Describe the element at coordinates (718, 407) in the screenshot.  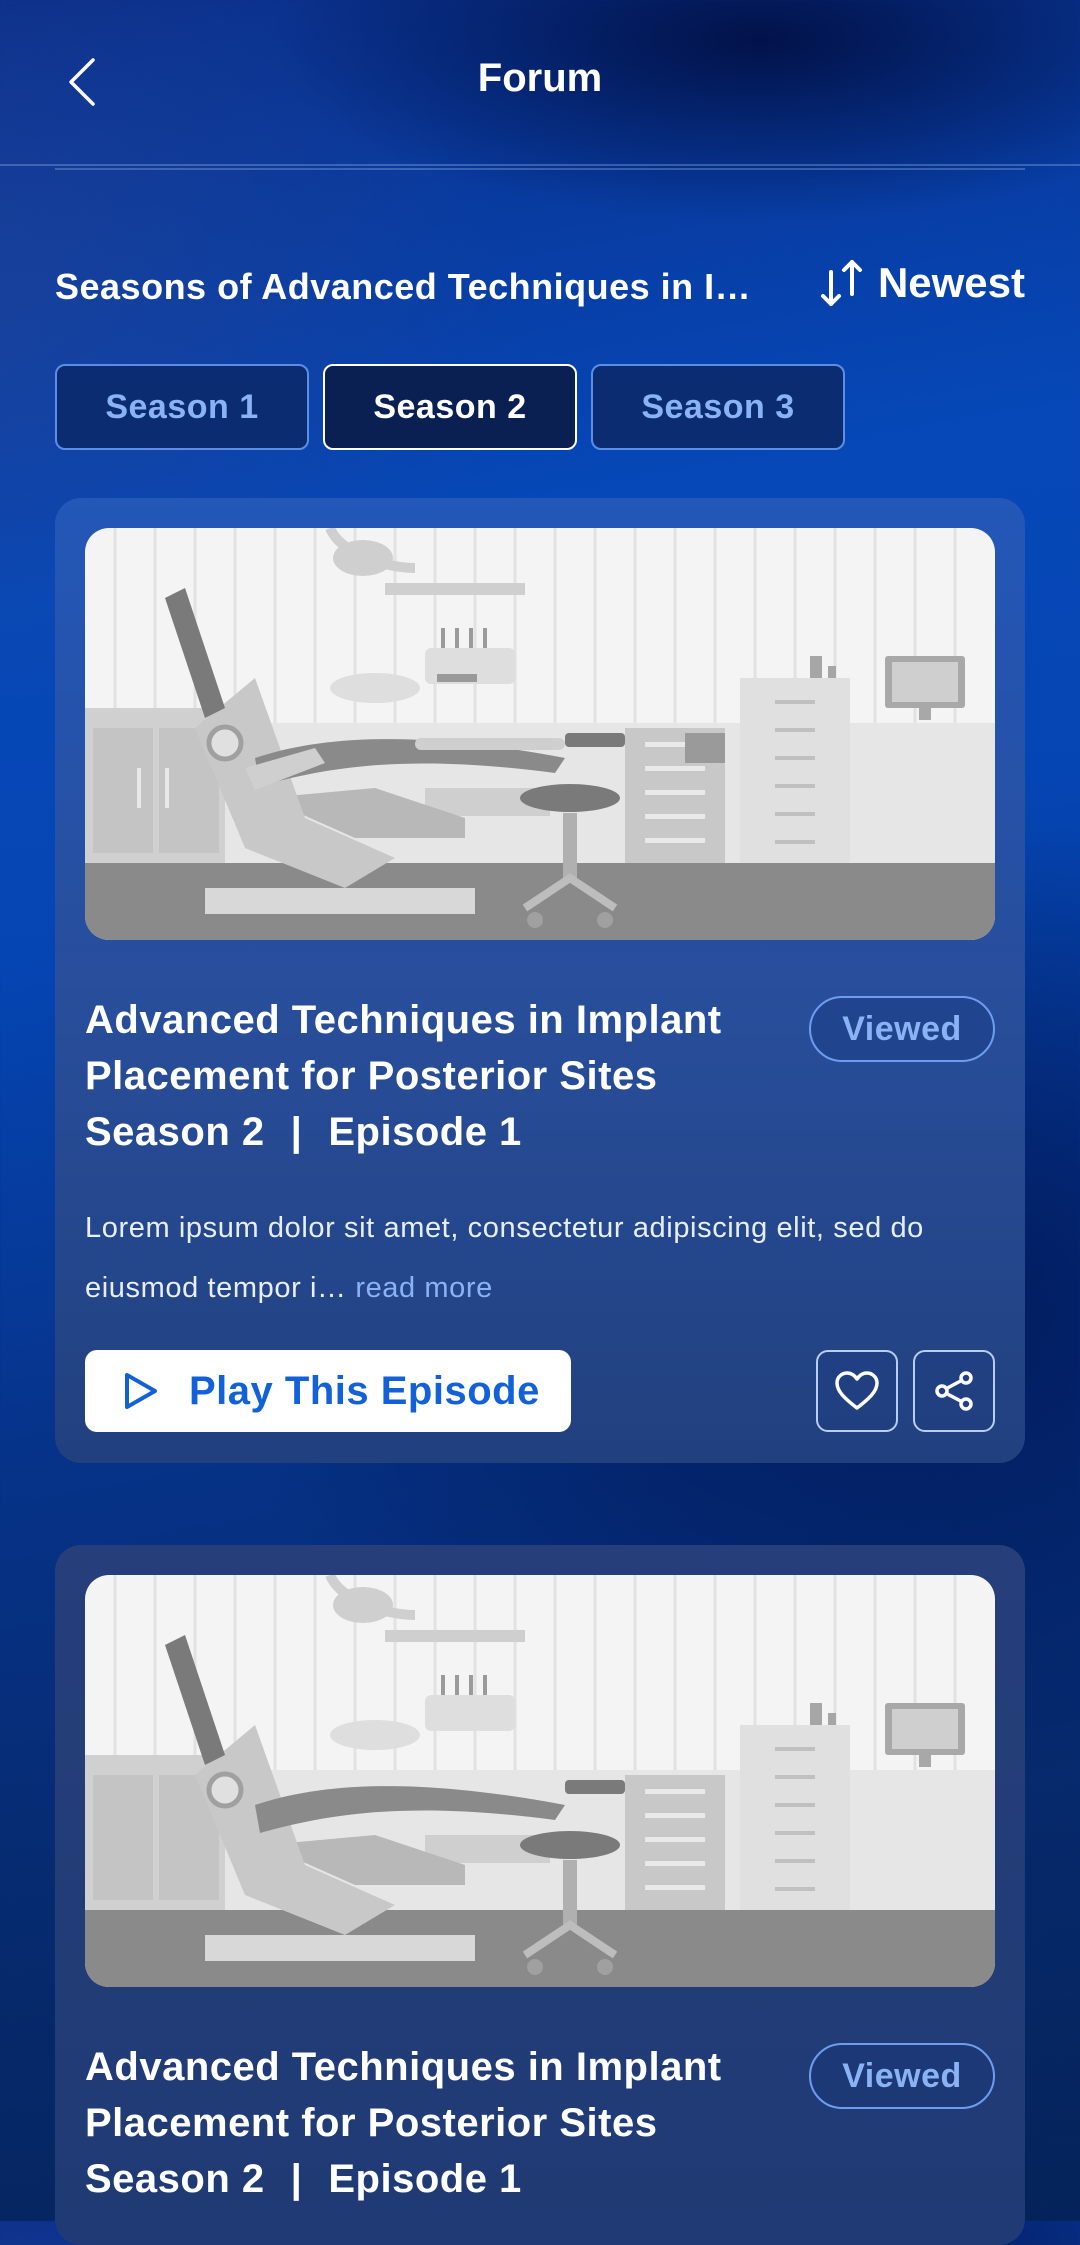
I see `tab-season-3: Season 3` at that location.